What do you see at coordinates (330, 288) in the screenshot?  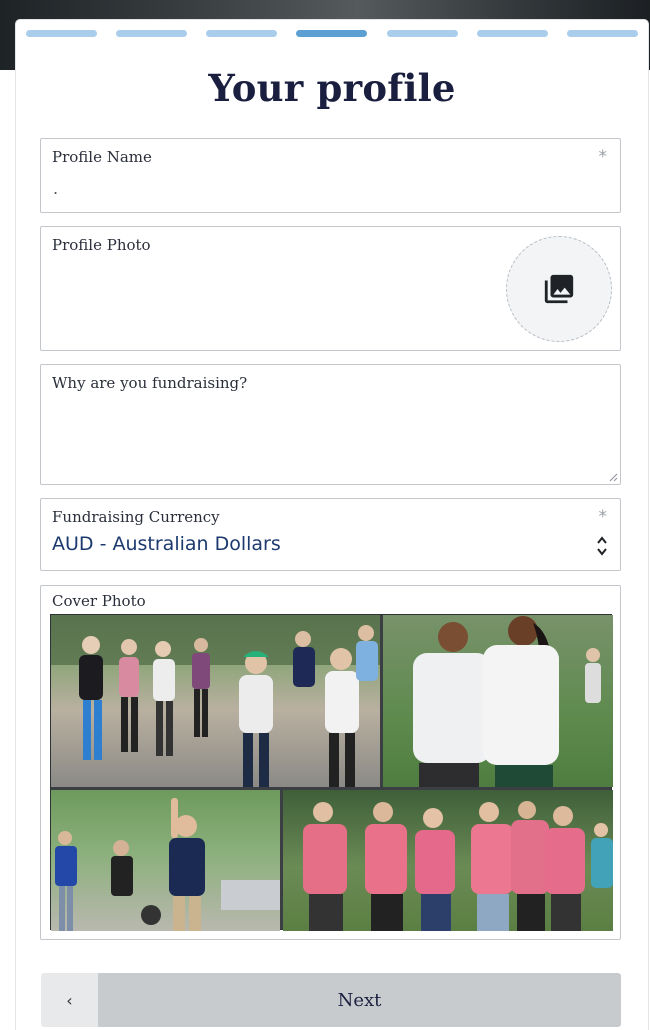 I see `profile-photo-field: Profile Photo` at bounding box center [330, 288].